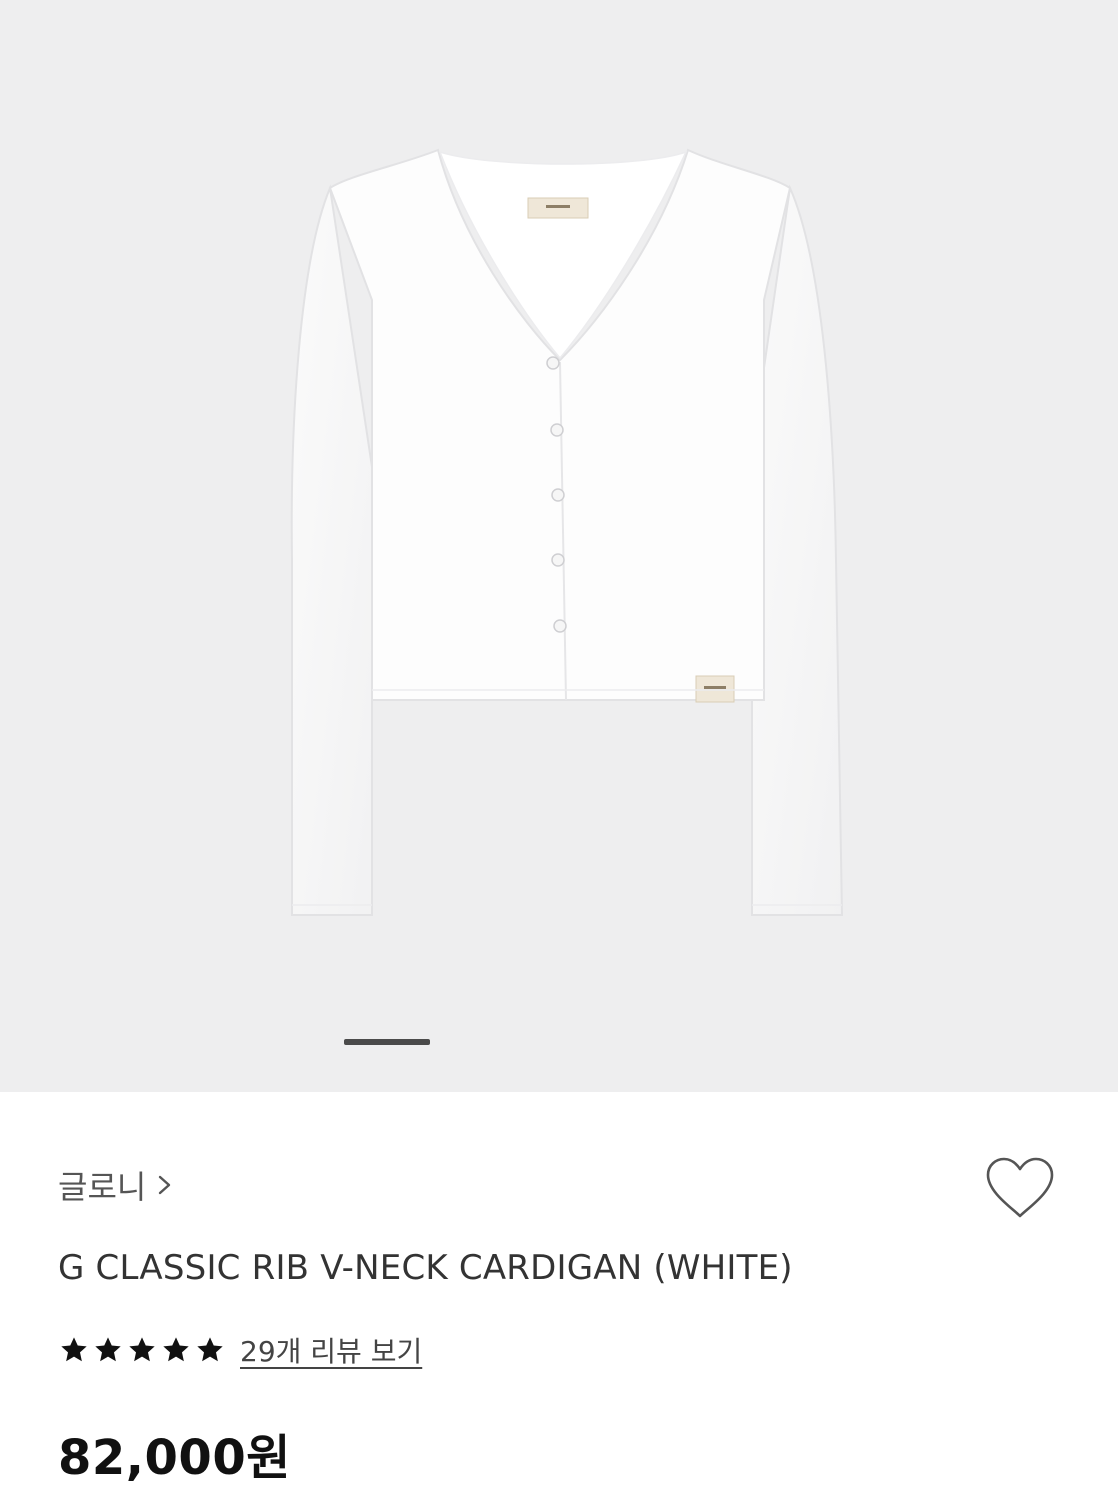 This screenshot has height=1500, width=1118. Describe the element at coordinates (425, 1268) in the screenshot. I see `product-name: G CLASSIC RIB V-NECK CARDIGAN (WHITE)` at that location.